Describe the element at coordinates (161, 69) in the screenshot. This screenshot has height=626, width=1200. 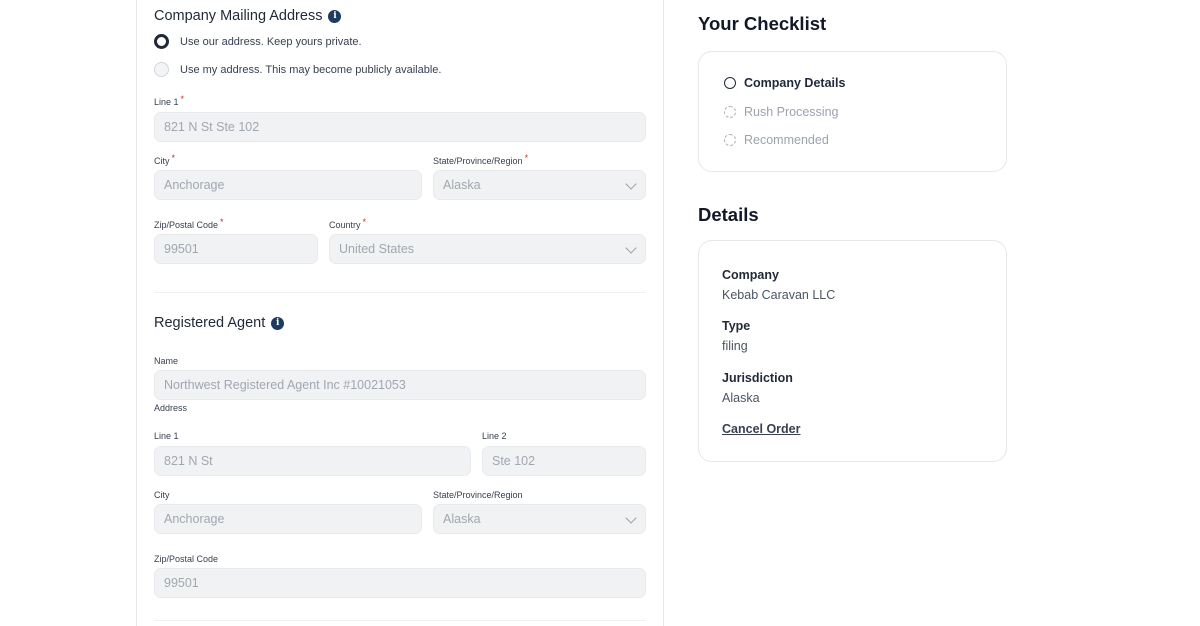
I see `radio-unselected-icon` at that location.